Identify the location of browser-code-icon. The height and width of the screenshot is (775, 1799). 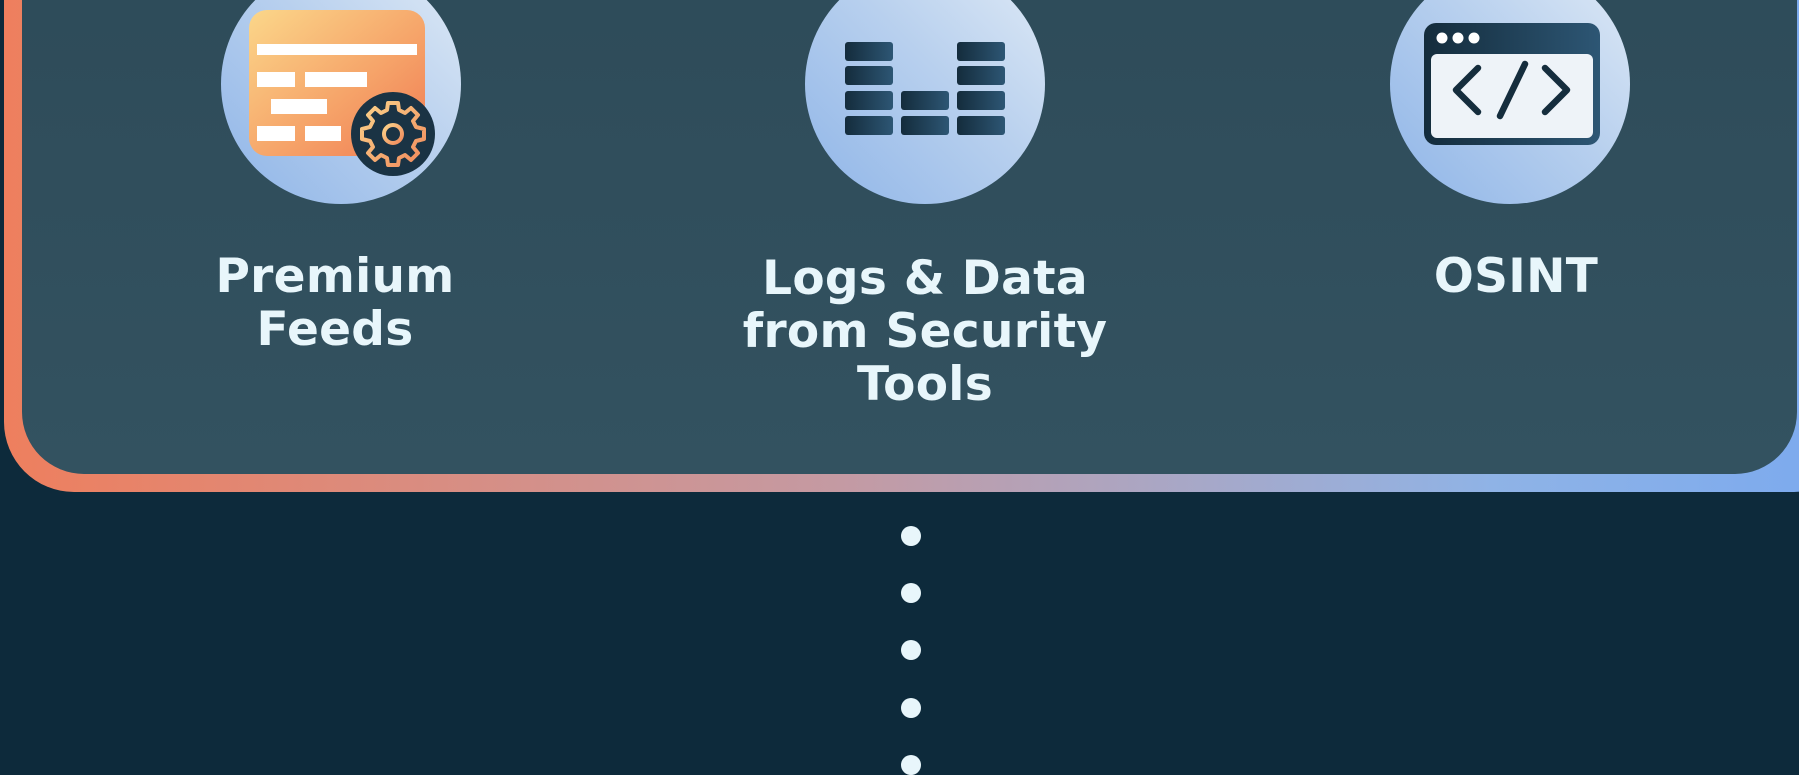
(1510, 102).